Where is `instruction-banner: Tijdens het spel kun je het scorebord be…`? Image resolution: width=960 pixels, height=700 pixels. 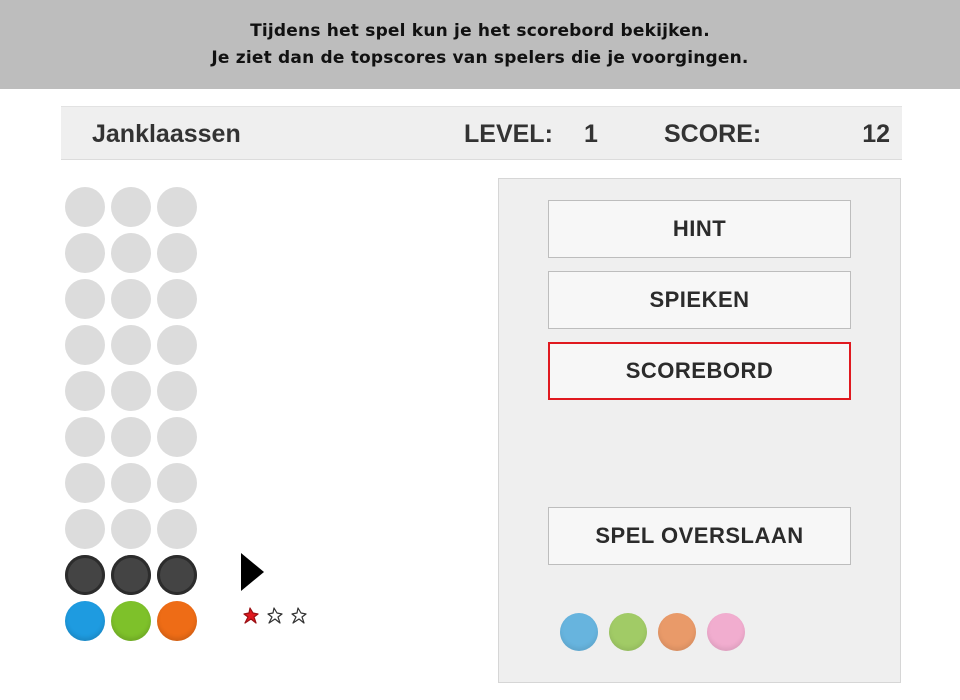 instruction-banner: Tijdens het spel kun je het scorebord be… is located at coordinates (480, 44).